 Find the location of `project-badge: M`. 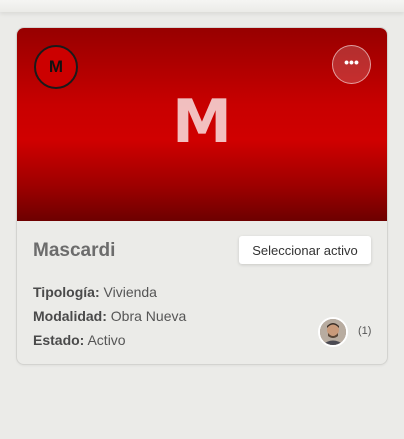

project-badge: M is located at coordinates (56, 67).